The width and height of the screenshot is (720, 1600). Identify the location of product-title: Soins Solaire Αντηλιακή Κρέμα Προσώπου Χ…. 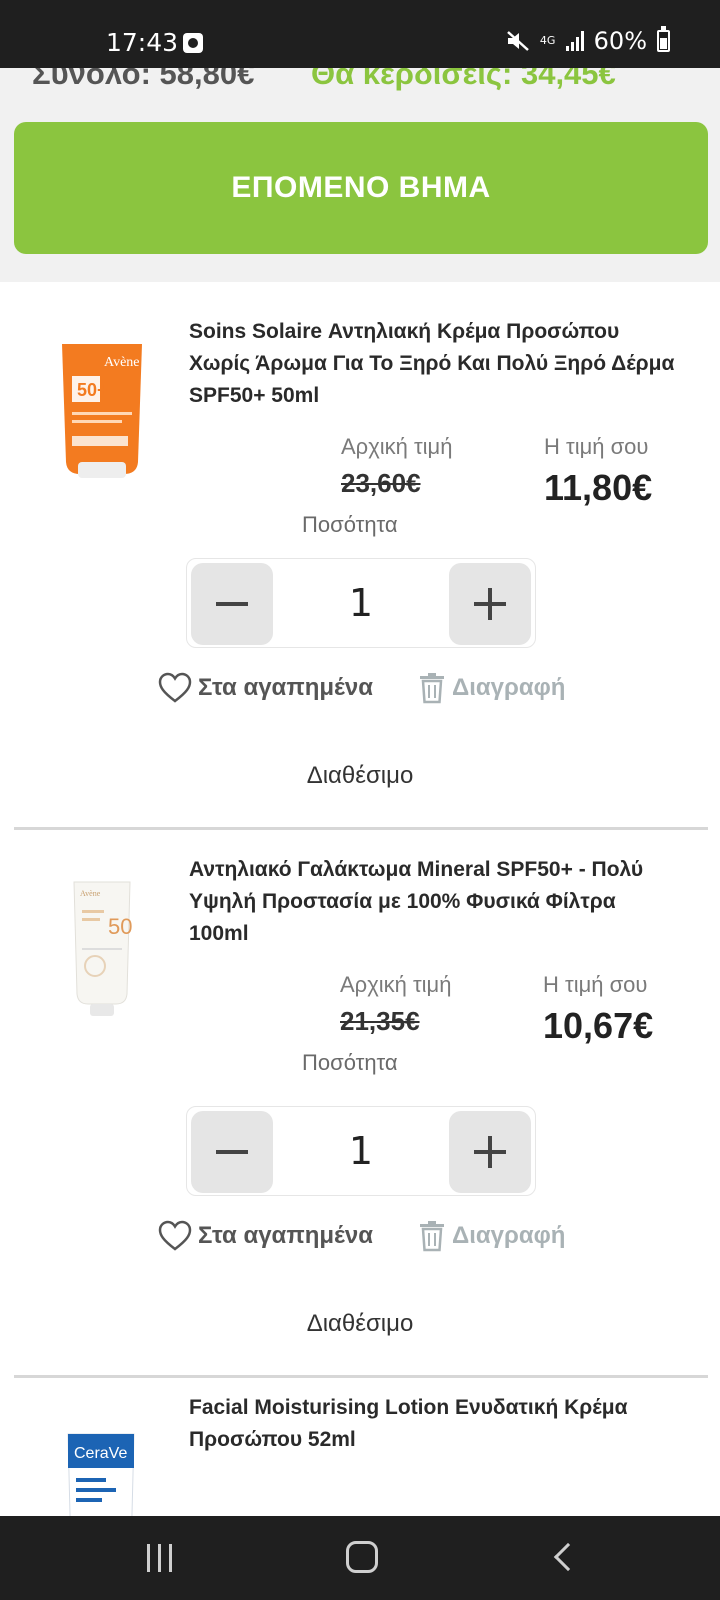
(434, 364).